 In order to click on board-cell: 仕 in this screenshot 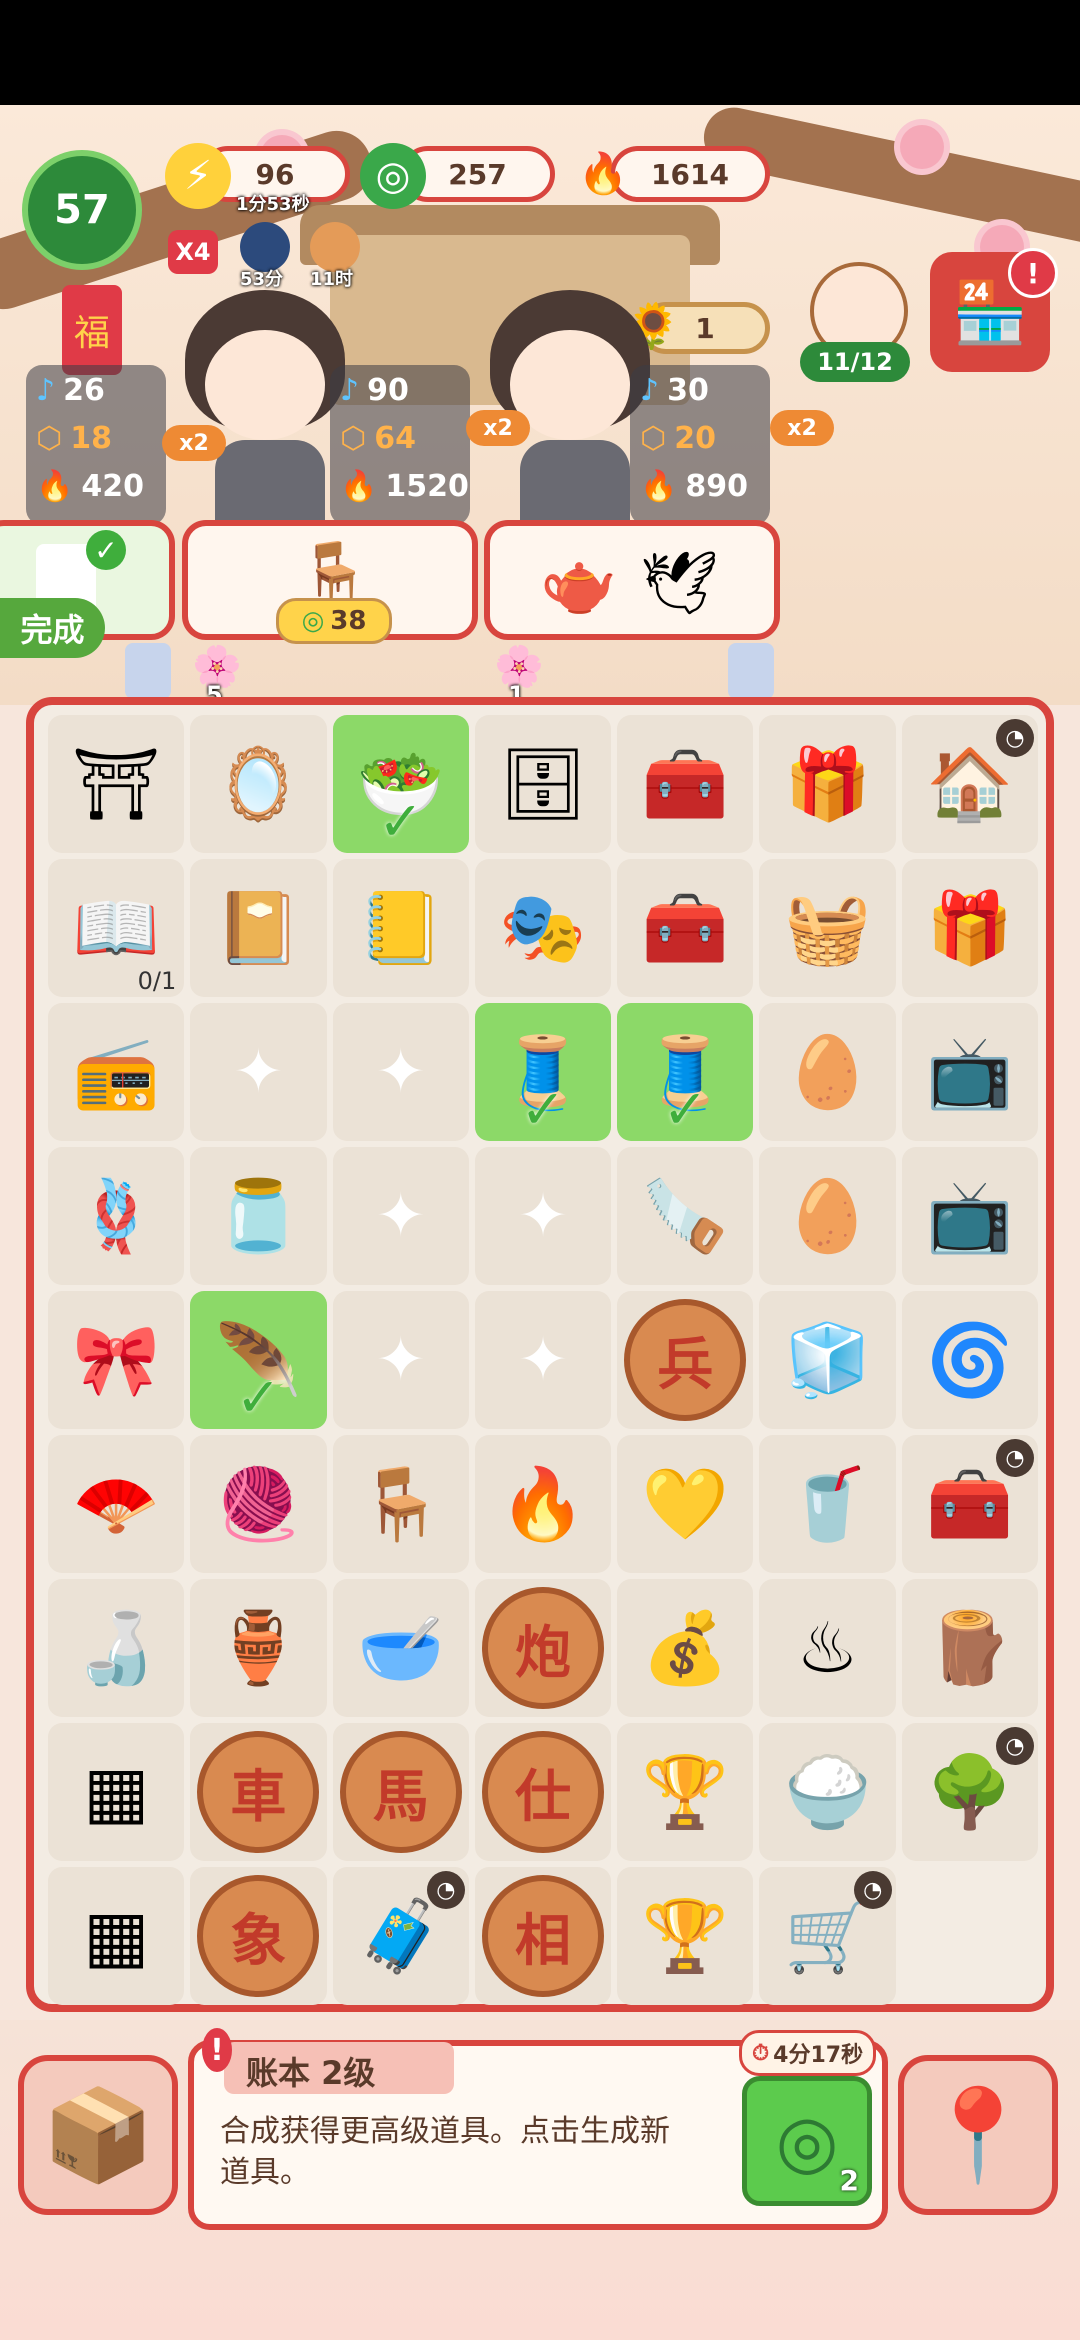, I will do `click(543, 1792)`.